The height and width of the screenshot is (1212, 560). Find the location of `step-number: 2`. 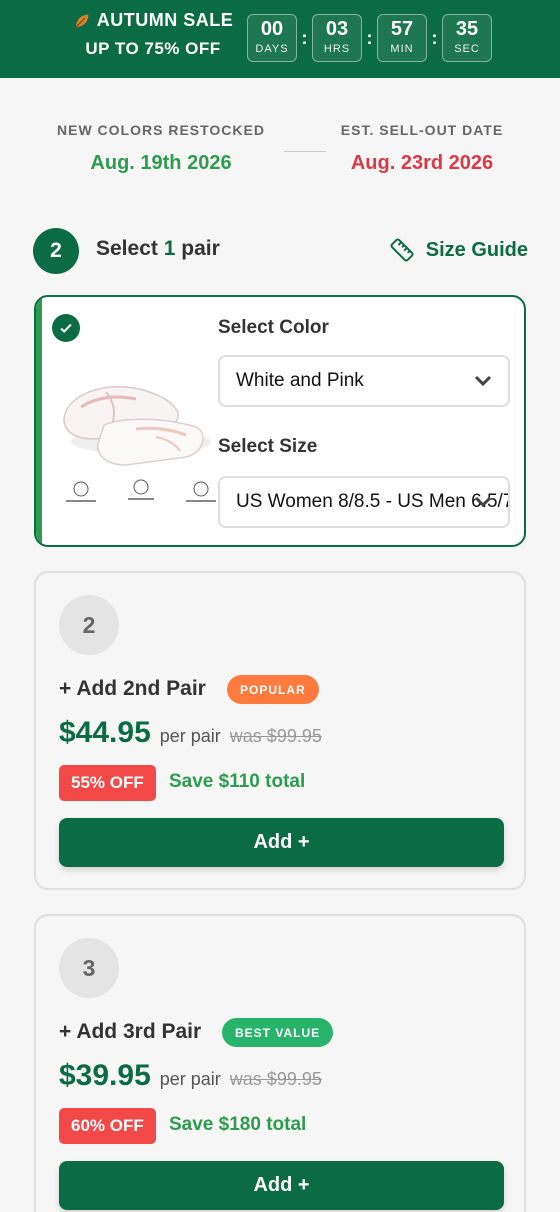

step-number: 2 is located at coordinates (56, 251).